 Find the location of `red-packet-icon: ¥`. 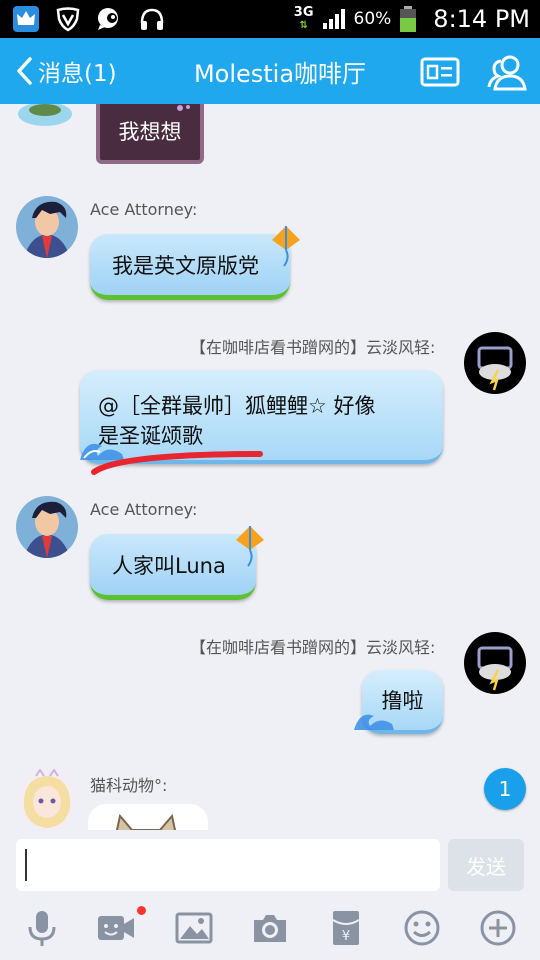

red-packet-icon: ¥ is located at coordinates (346, 928).